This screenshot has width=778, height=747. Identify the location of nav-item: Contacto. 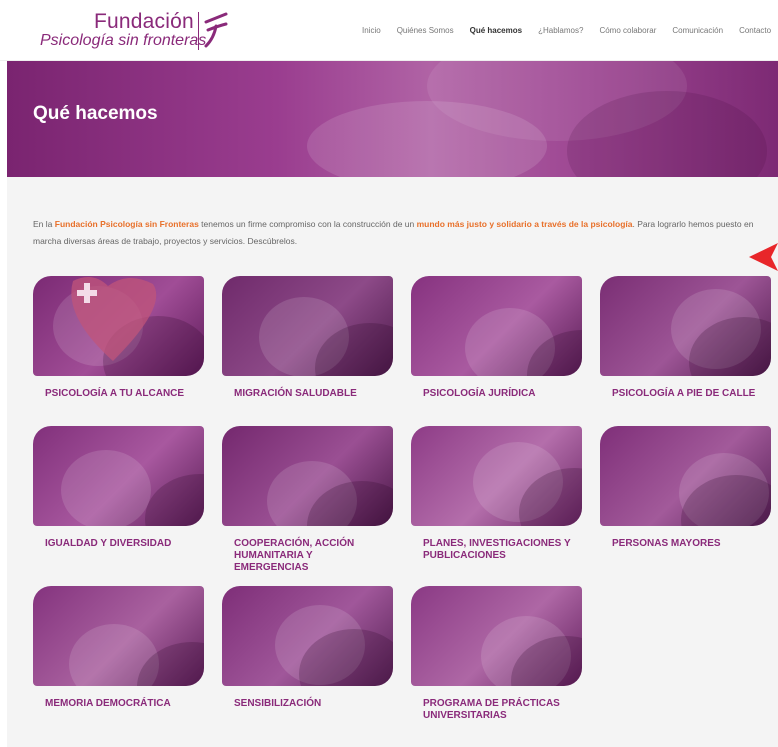
(755, 30).